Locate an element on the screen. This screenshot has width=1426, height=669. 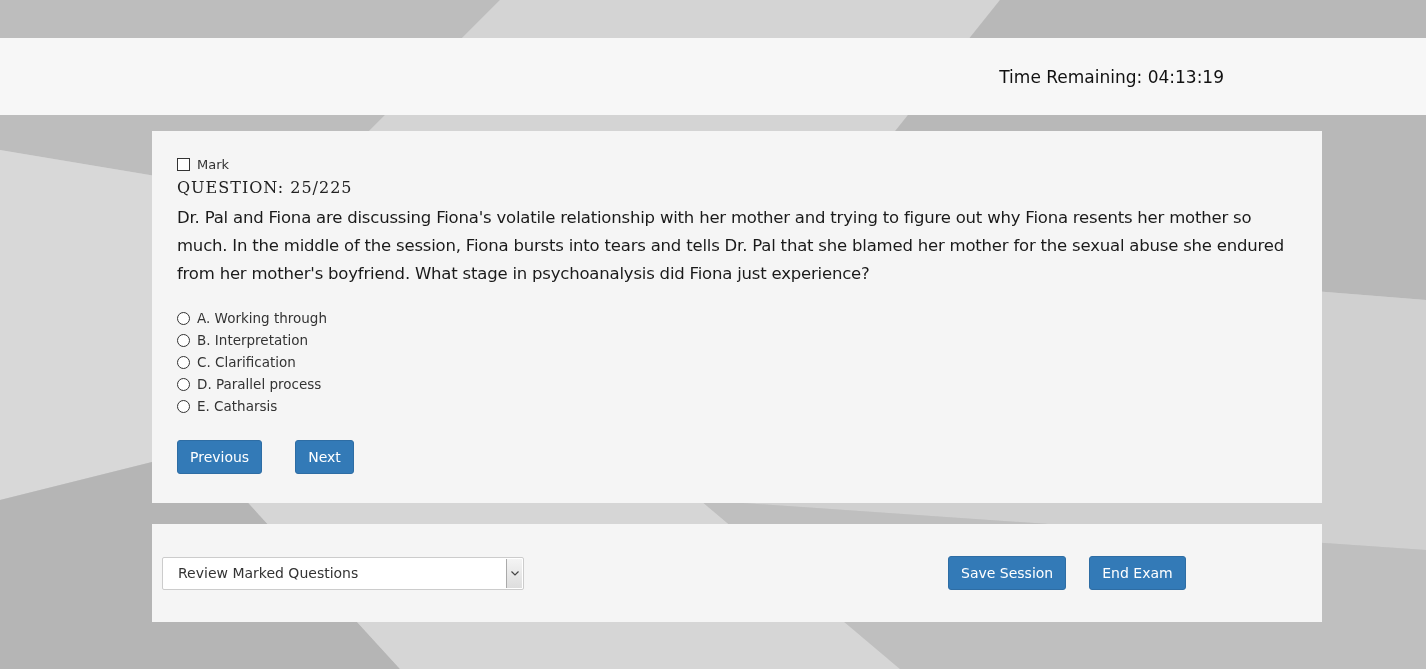
answer-option: A. Working through is located at coordinates (737, 318).